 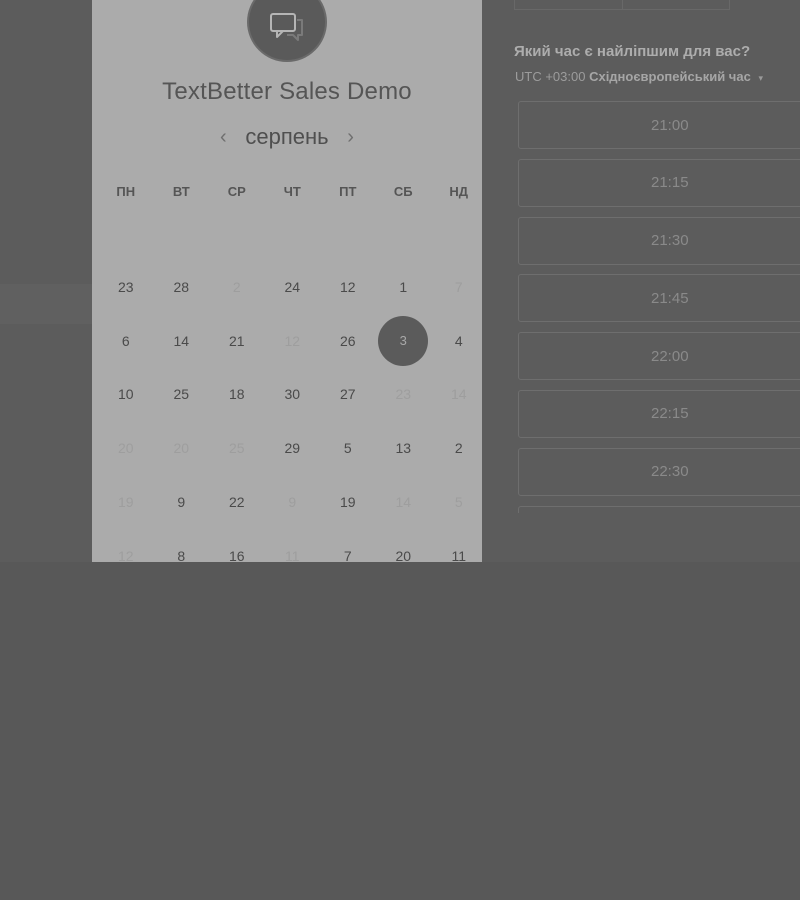 I want to click on calendar-day-label: 16, so click(x=236, y=554).